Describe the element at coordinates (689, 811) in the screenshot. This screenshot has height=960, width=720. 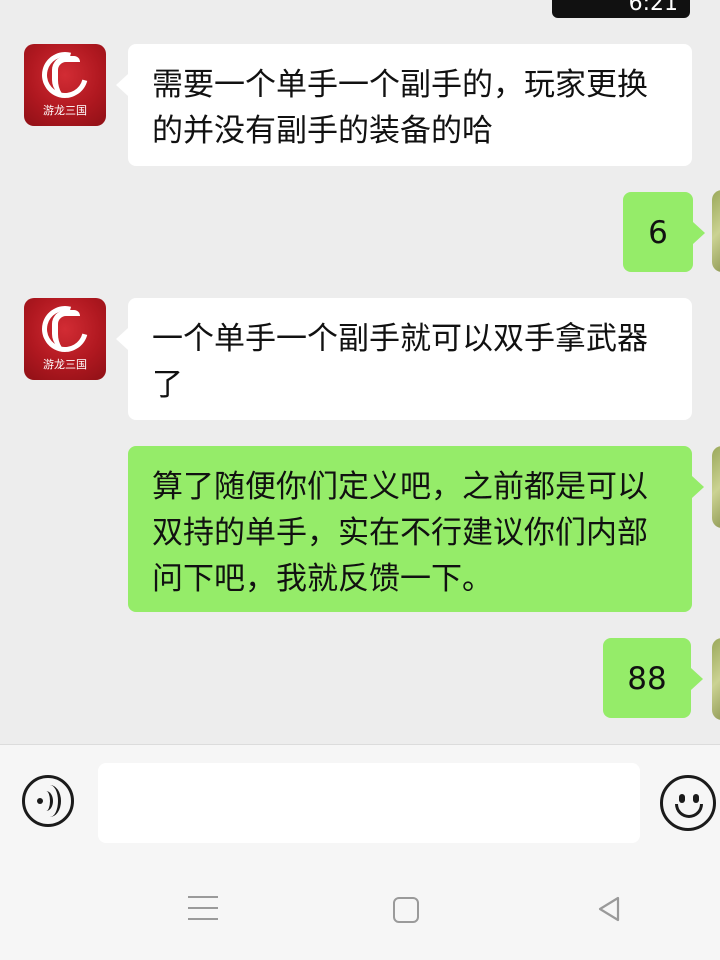
I see `emoji-mouth` at that location.